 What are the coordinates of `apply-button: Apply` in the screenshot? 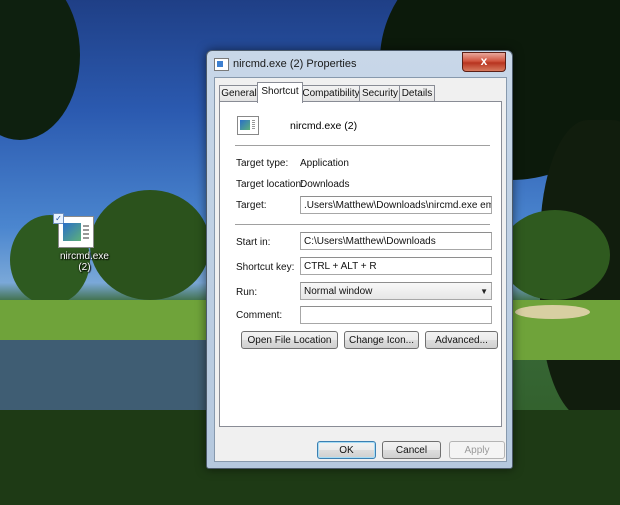 It's located at (477, 450).